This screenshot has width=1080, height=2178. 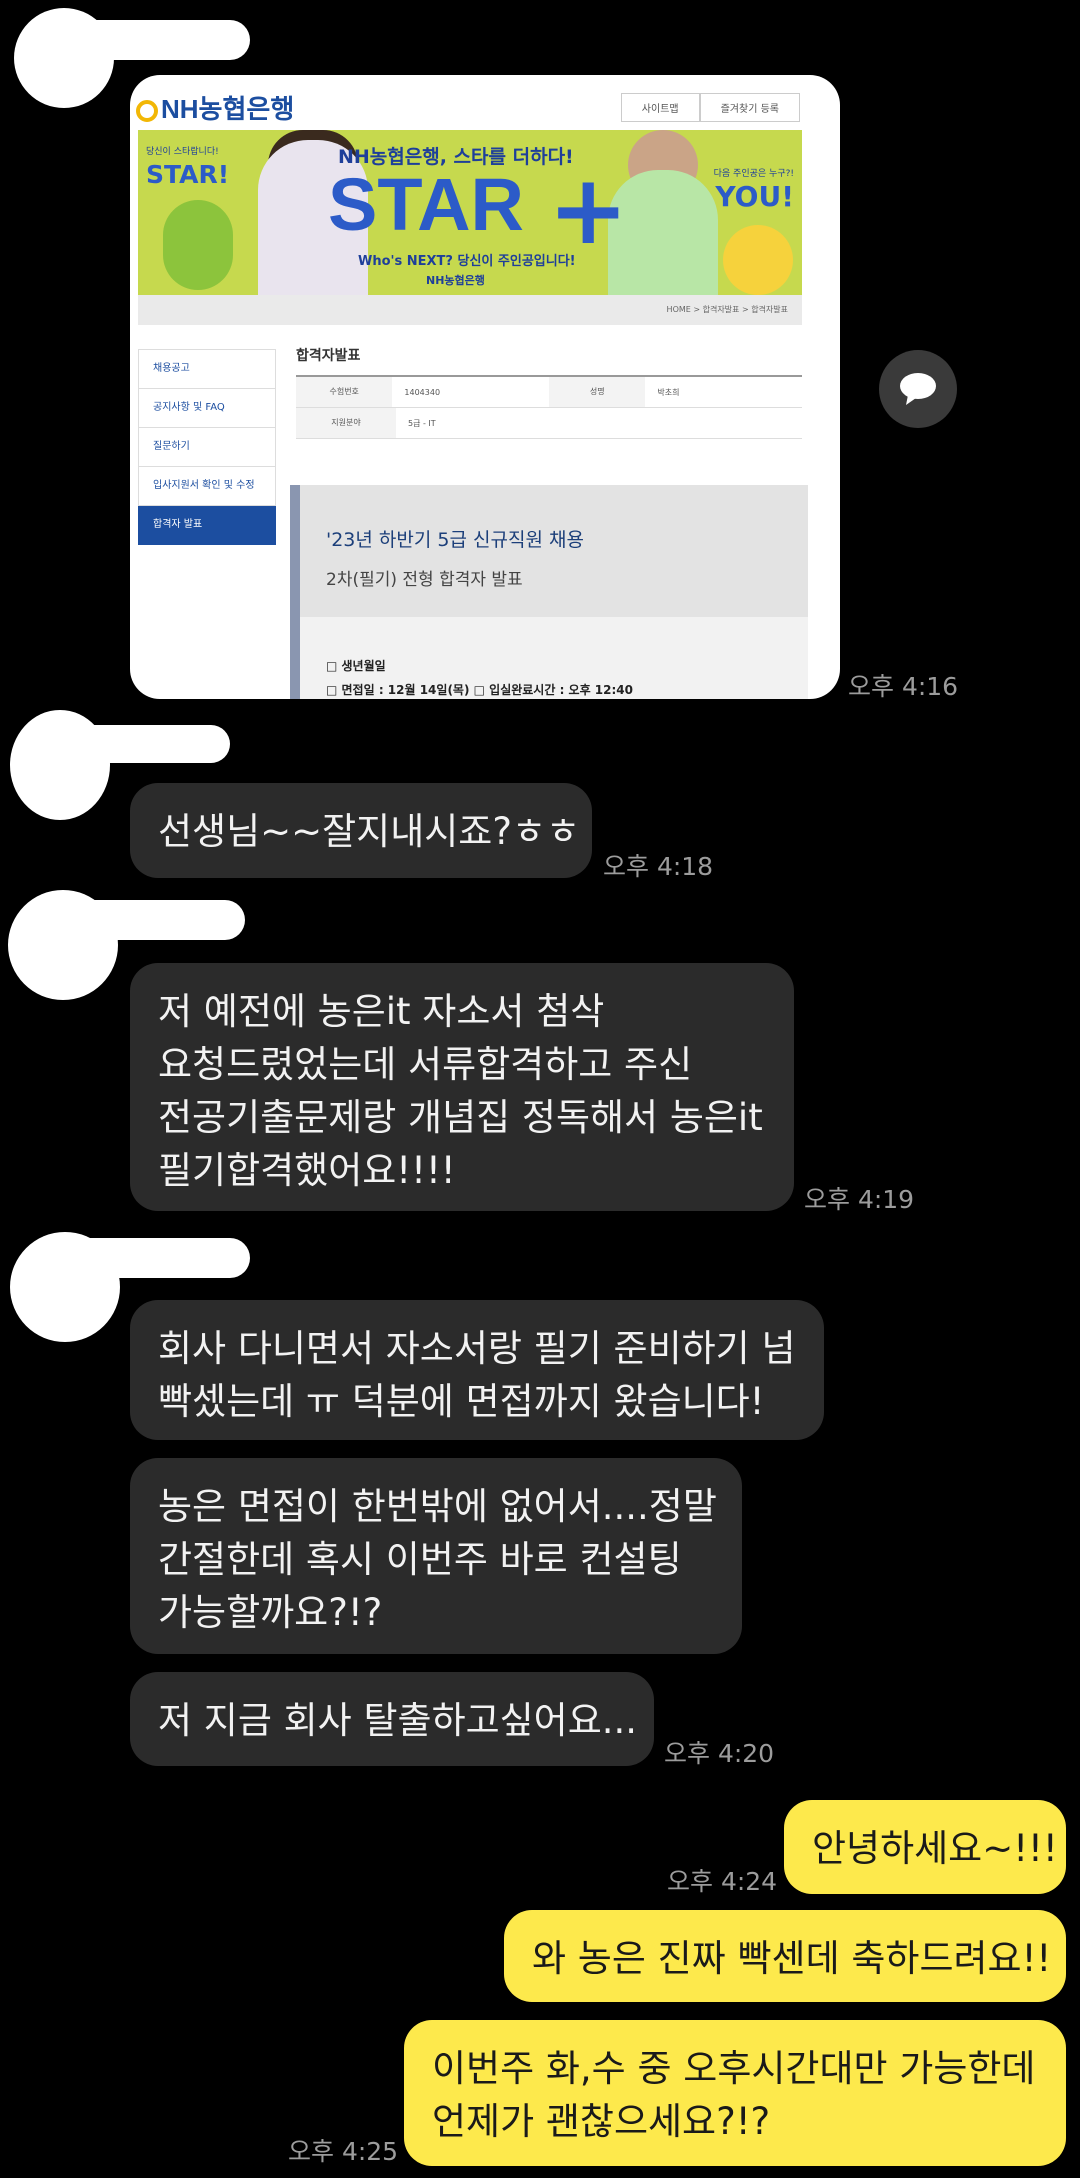 I want to click on timestamp: 오후 4:24, so click(x=722, y=1881).